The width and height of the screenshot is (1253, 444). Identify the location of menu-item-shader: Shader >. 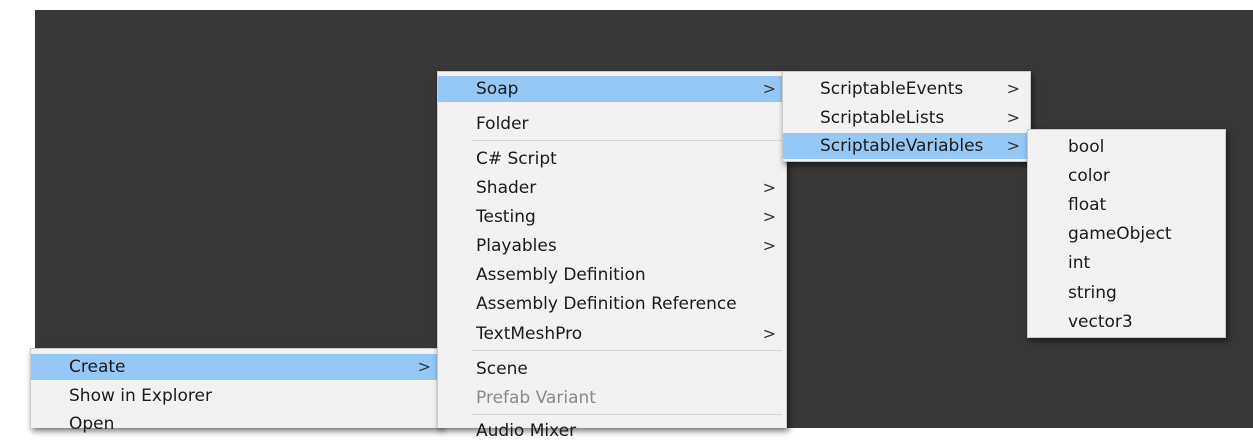
(612, 188).